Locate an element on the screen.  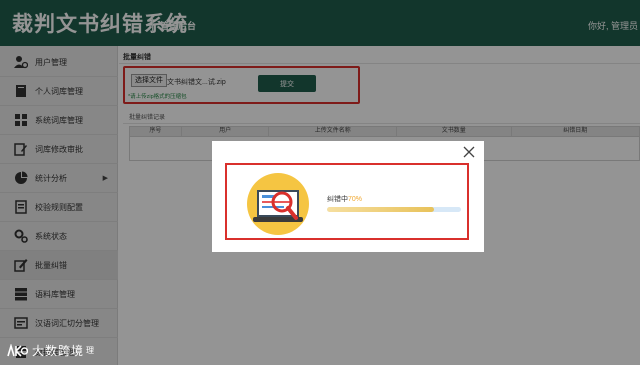
progress-panel: 纠错中70% is located at coordinates (347, 201).